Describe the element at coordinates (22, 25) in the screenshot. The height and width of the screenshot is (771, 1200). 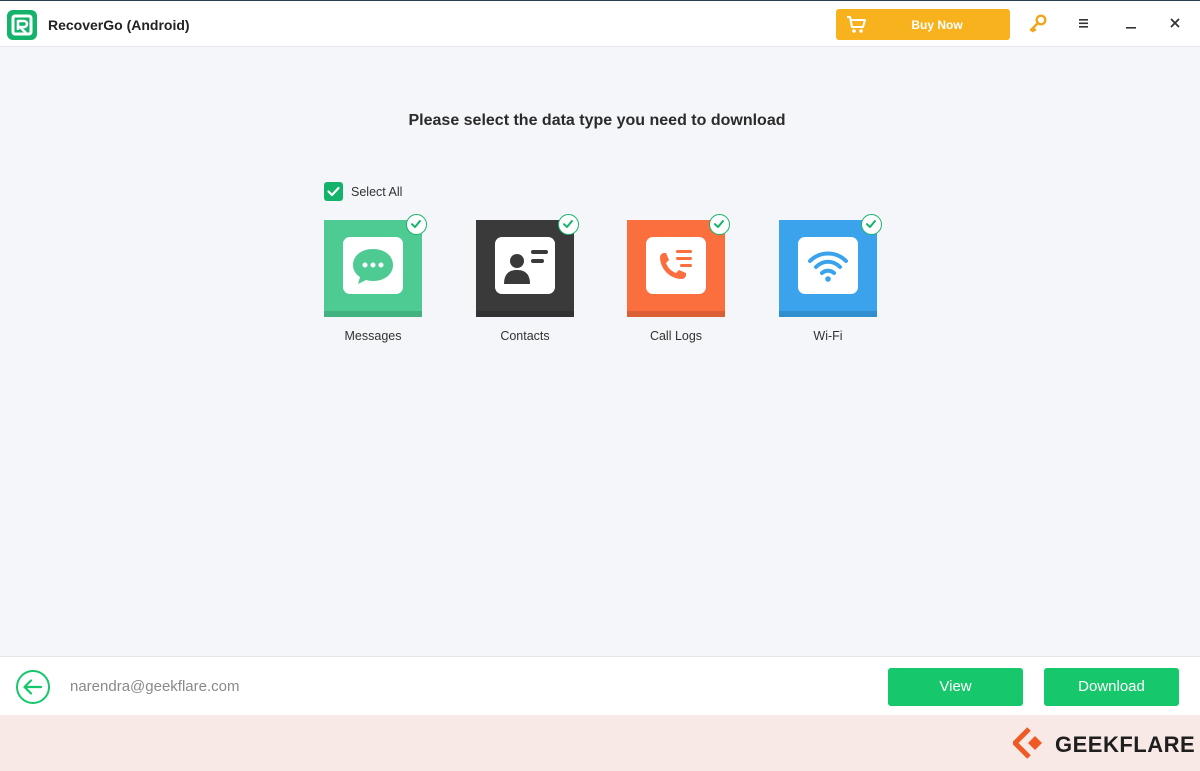
I see `app-logo-icon` at that location.